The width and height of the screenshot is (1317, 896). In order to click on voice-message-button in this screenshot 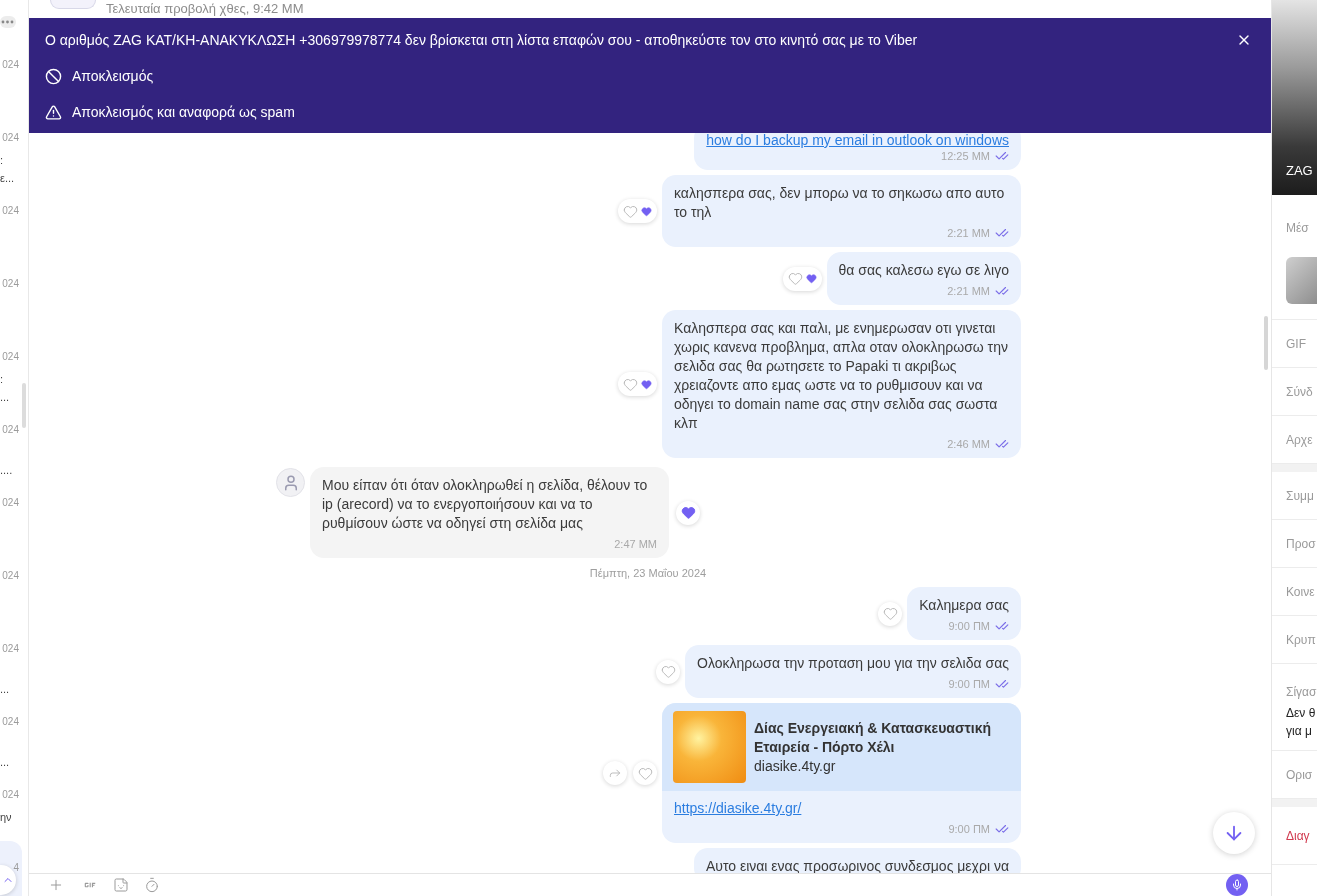, I will do `click(1237, 885)`.